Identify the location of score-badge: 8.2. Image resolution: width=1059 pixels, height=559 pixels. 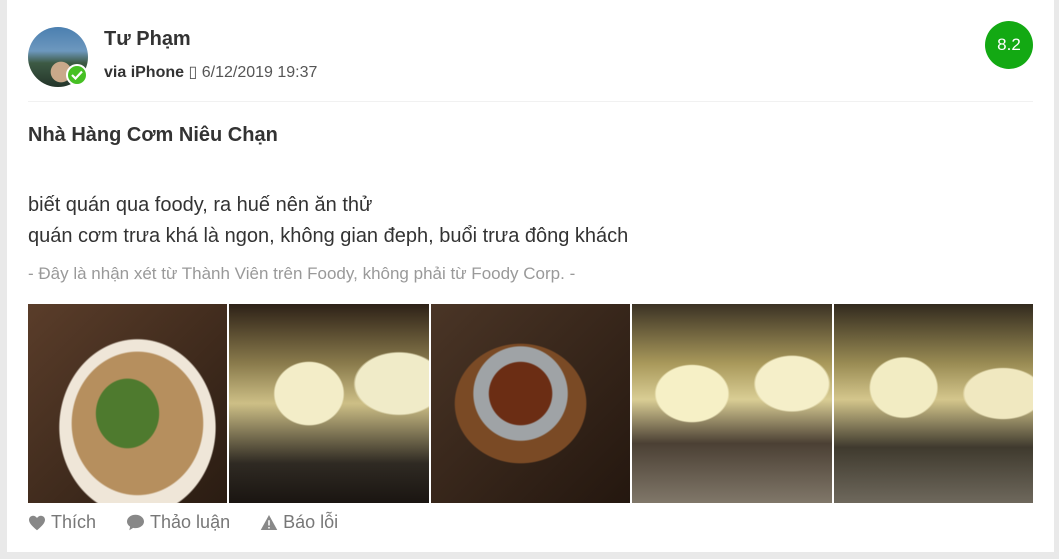
(1009, 45).